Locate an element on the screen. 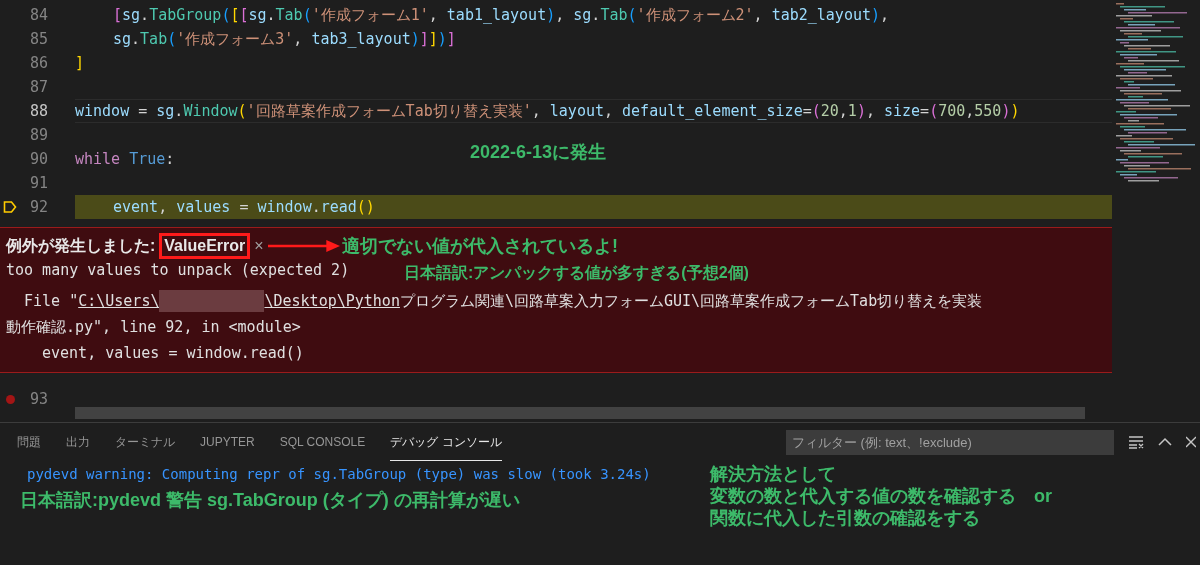 The image size is (1200, 565). panel-tab: JUPYTER is located at coordinates (227, 442).